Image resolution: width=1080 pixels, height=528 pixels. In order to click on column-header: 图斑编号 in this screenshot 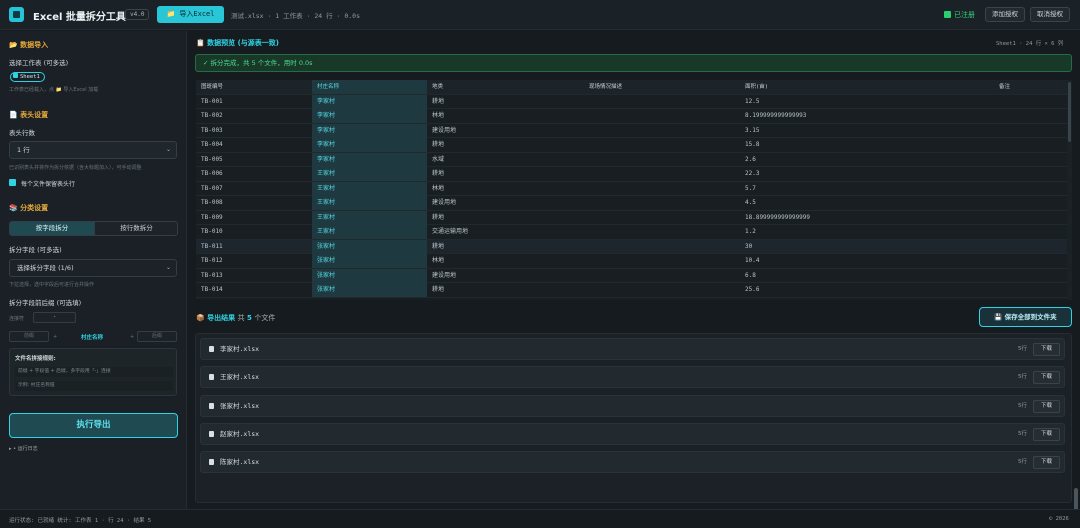, I will do `click(256, 87)`.